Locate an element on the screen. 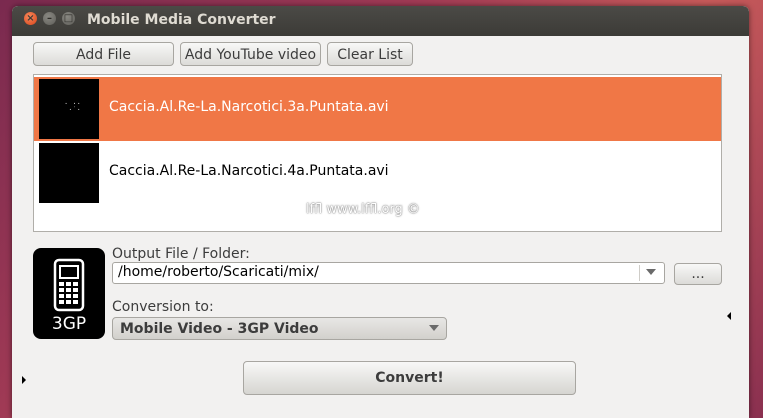 The height and width of the screenshot is (418, 763). conversion-format-select: Mobile Video - 3GP Video is located at coordinates (279, 328).